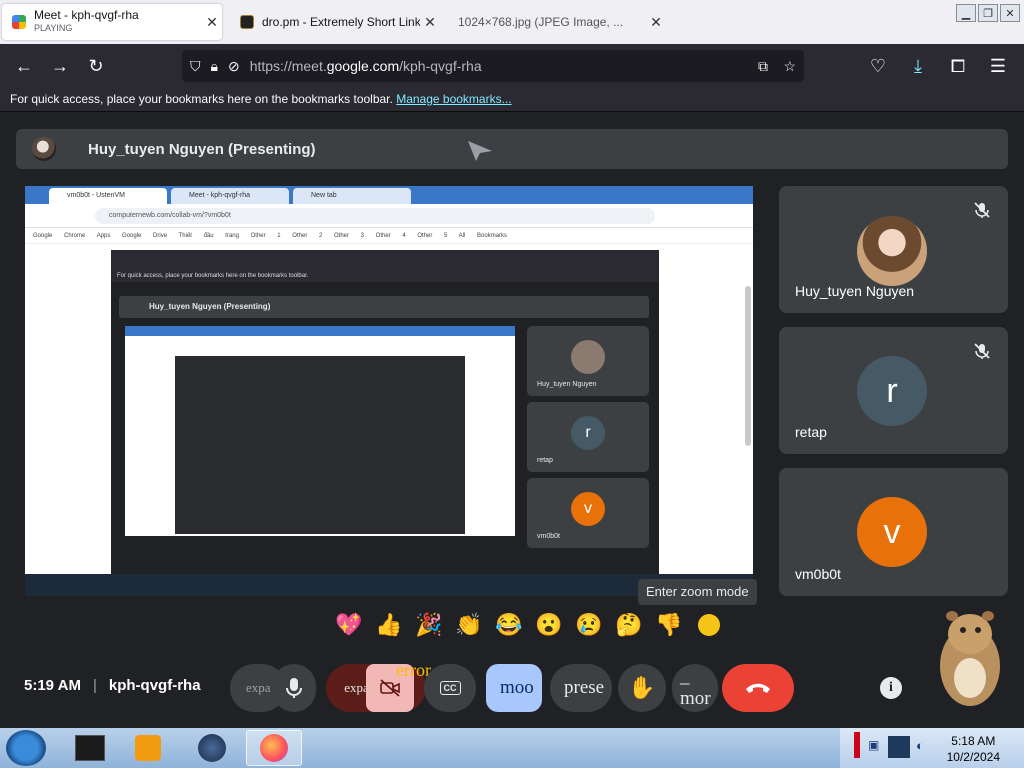  I want to click on camera-off-icon, so click(390, 688).